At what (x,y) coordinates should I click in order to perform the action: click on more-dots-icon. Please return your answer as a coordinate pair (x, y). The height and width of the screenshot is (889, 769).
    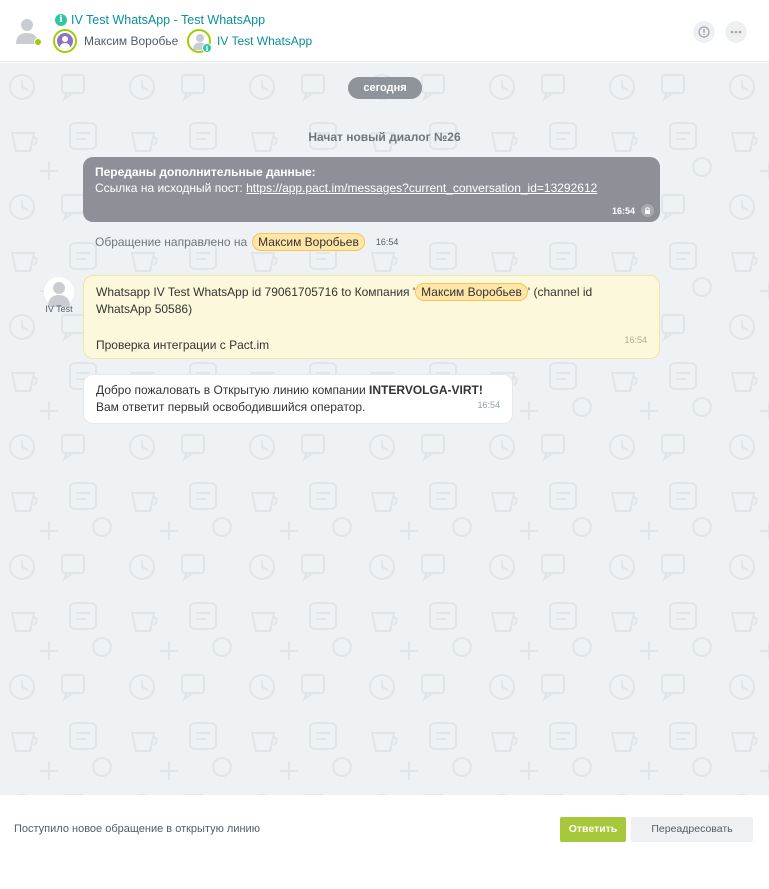
    Looking at the image, I should click on (736, 32).